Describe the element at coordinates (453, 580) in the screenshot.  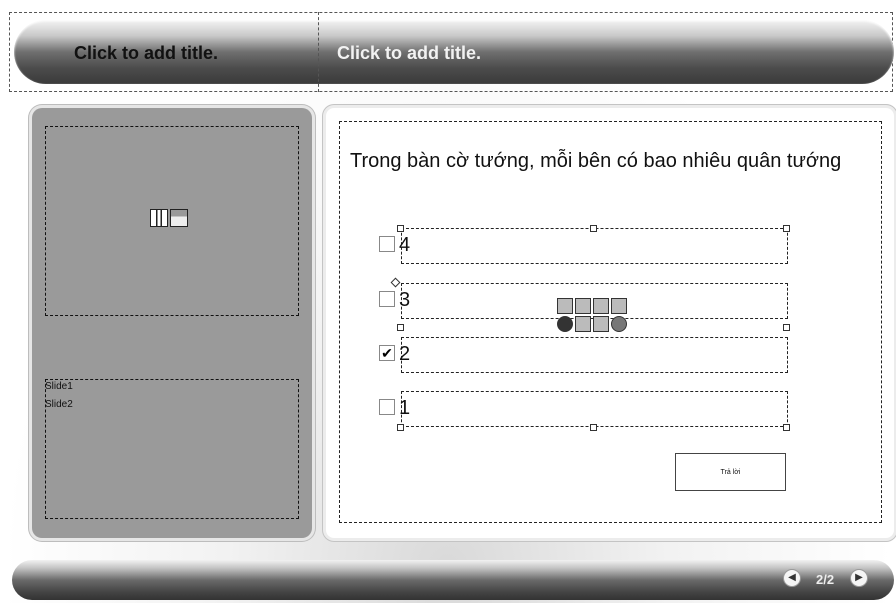
I see `footer-bar` at that location.